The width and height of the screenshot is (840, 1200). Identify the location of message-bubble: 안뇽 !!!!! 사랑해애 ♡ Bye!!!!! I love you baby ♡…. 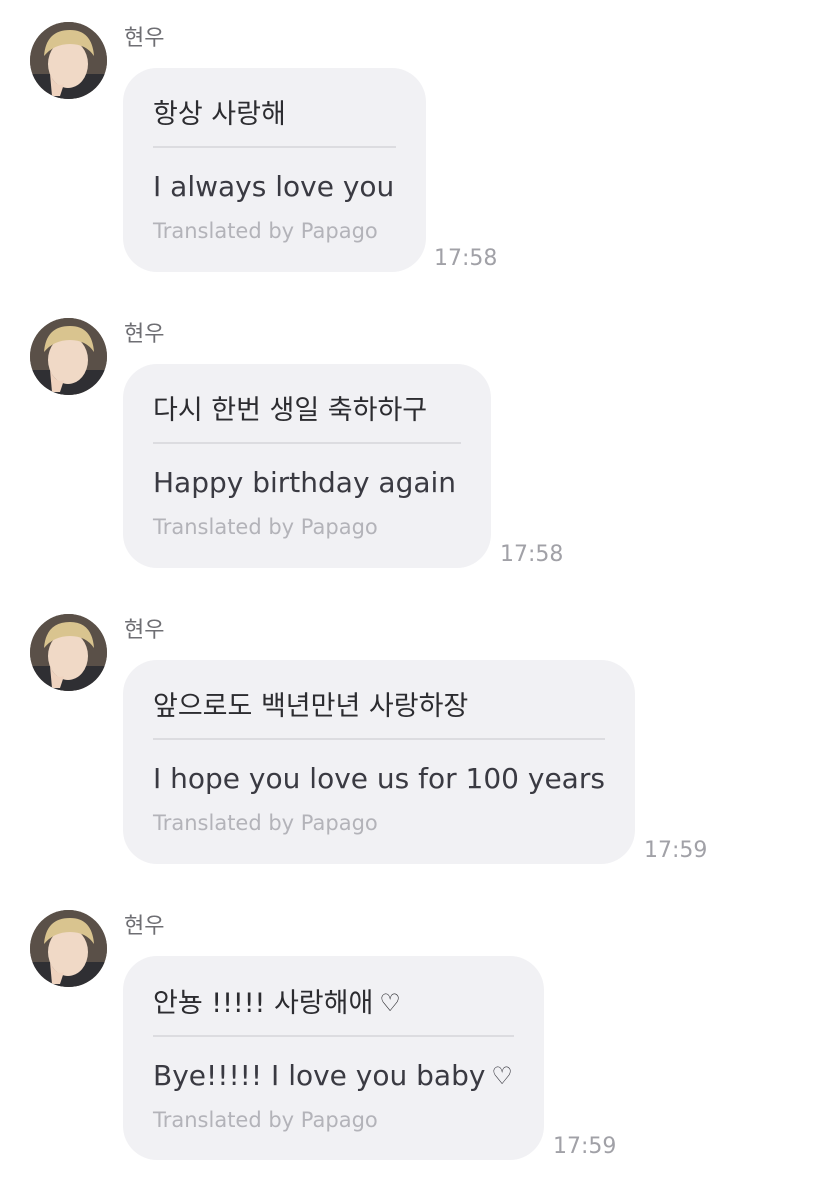
(333, 1058).